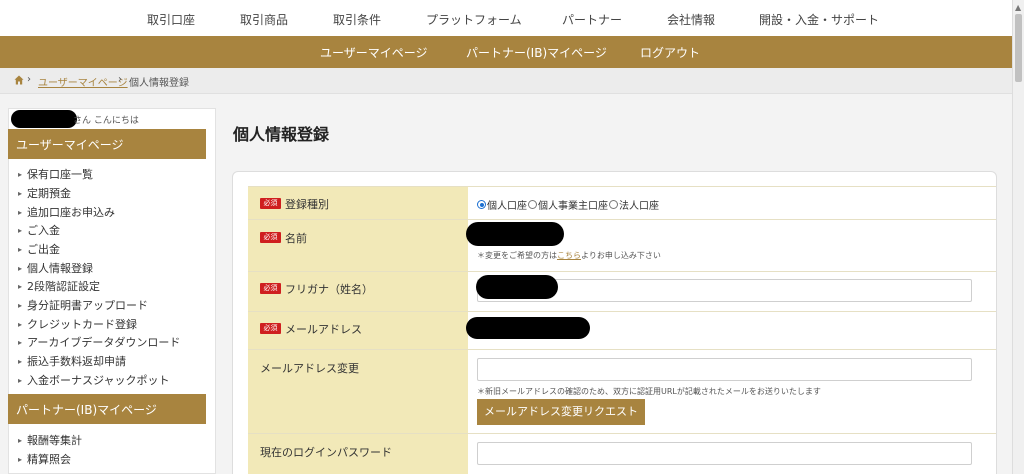 The image size is (1024, 474). Describe the element at coordinates (99, 342) in the screenshot. I see `sidebar-item-archive-download: アーカイブデータダウンロード` at that location.